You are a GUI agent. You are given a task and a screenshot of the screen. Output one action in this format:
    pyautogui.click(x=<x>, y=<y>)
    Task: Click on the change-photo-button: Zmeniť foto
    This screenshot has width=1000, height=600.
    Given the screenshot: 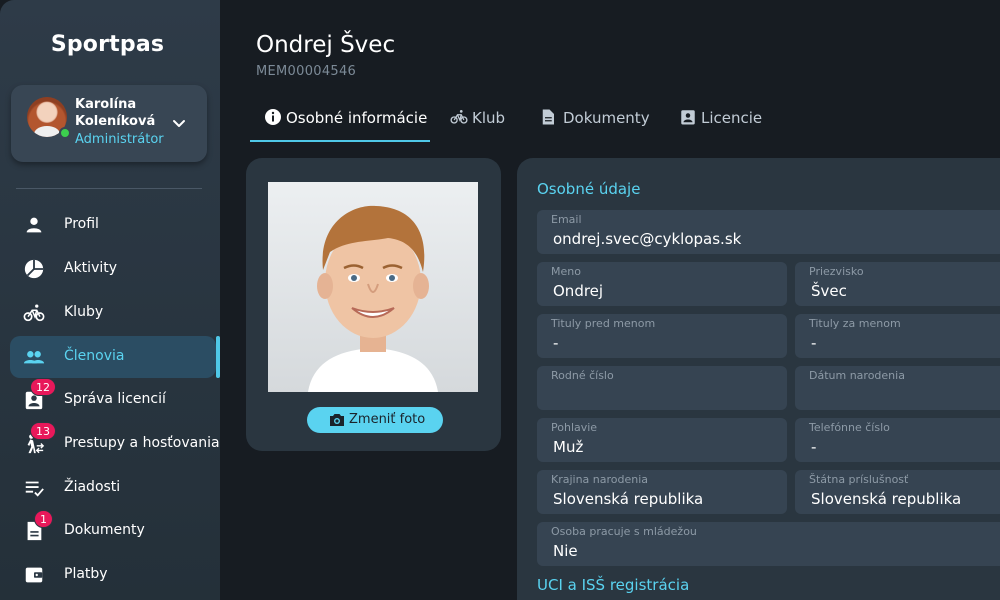 What is the action you would take?
    pyautogui.click(x=375, y=420)
    